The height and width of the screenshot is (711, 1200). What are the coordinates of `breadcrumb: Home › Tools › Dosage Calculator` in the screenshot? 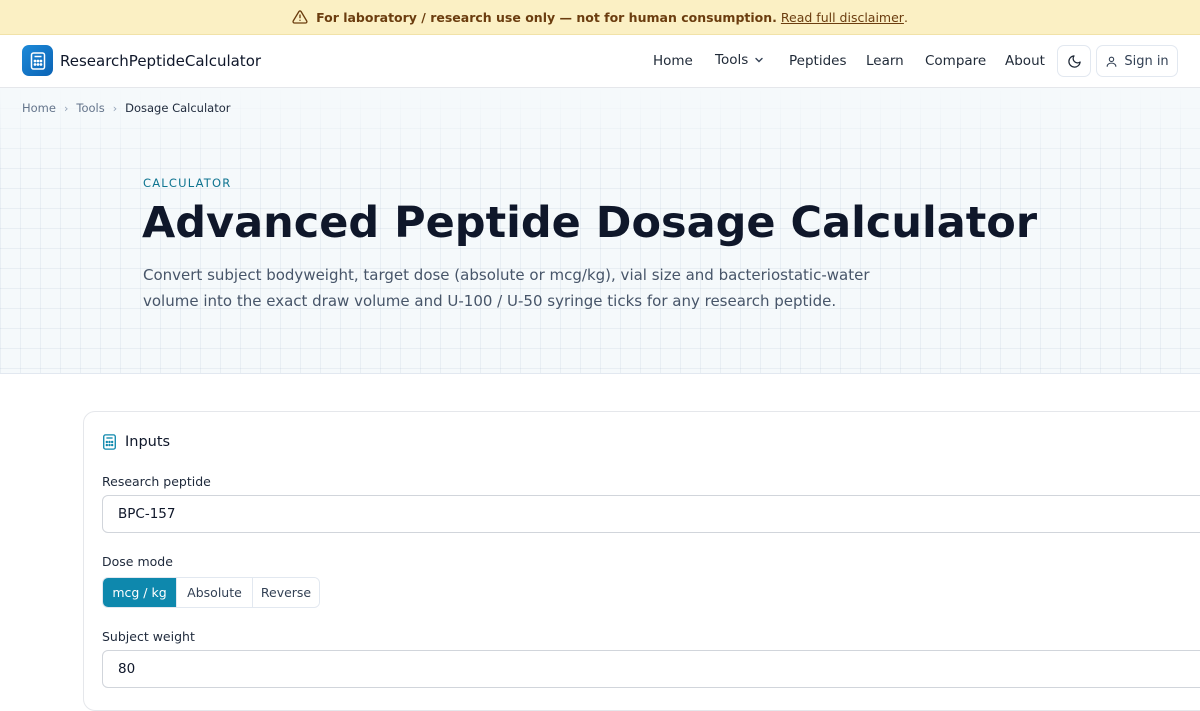 It's located at (126, 108).